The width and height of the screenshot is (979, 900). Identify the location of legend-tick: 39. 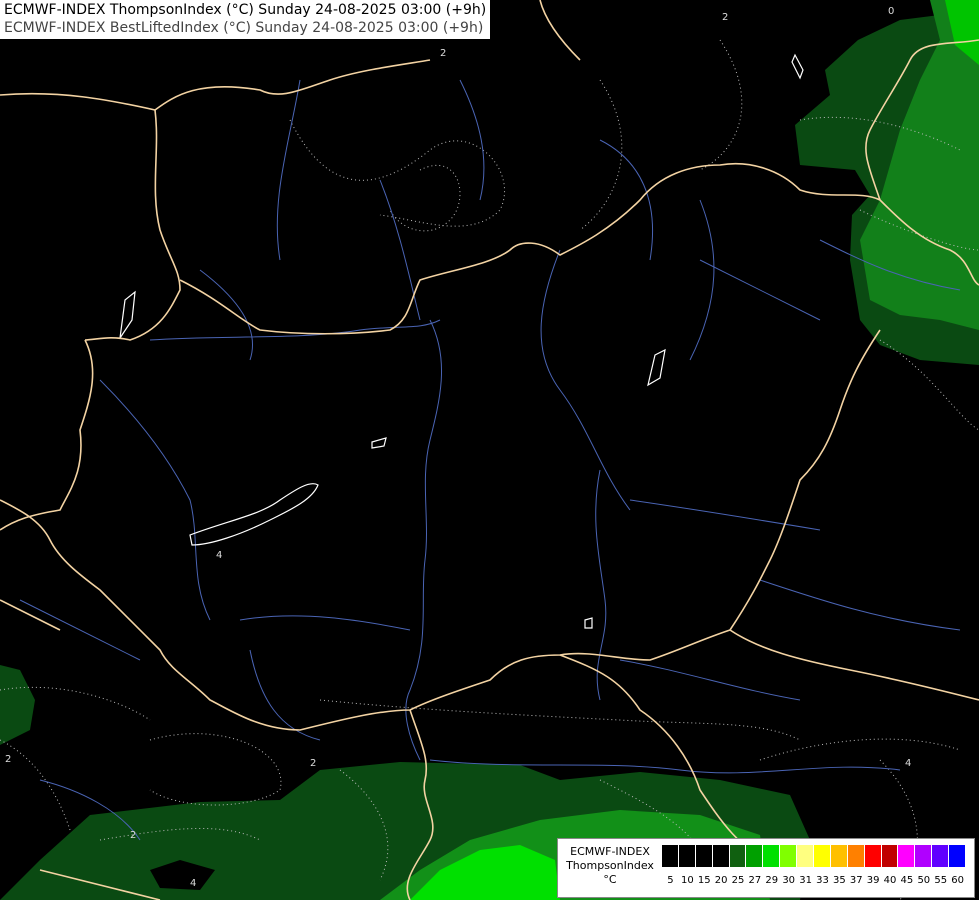
(873, 880).